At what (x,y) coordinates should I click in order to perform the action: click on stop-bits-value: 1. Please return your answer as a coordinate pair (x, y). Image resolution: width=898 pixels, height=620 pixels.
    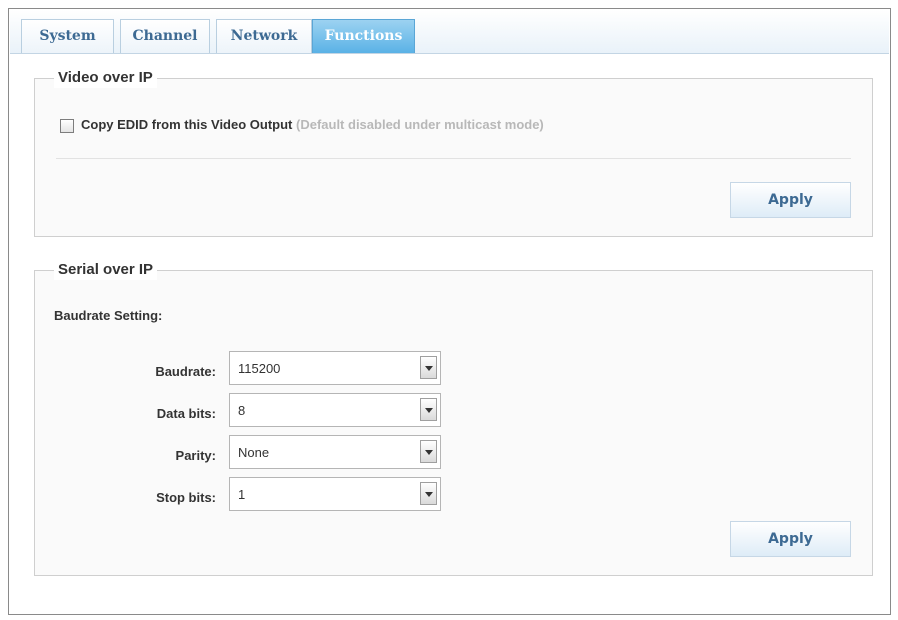
    Looking at the image, I should click on (242, 494).